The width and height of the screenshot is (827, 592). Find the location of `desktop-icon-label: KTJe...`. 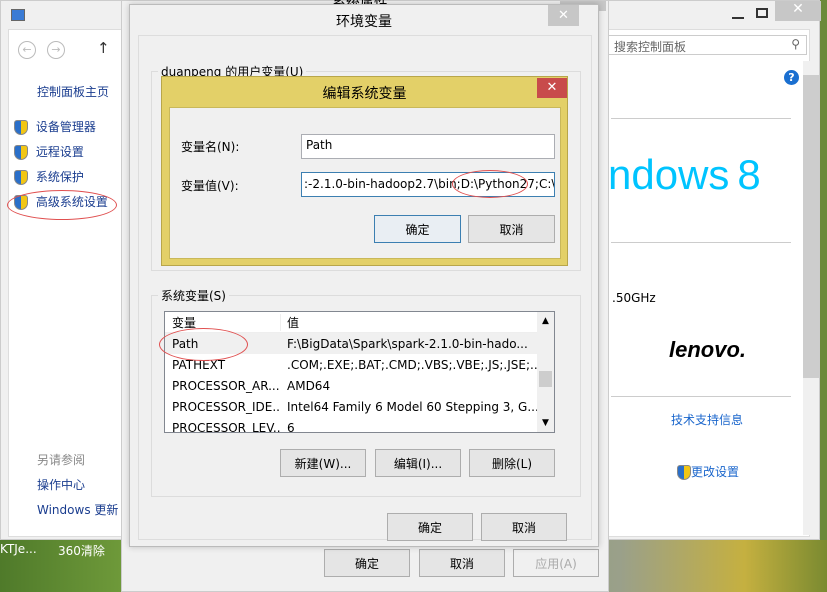

desktop-icon-label: KTJe... is located at coordinates (18, 549).